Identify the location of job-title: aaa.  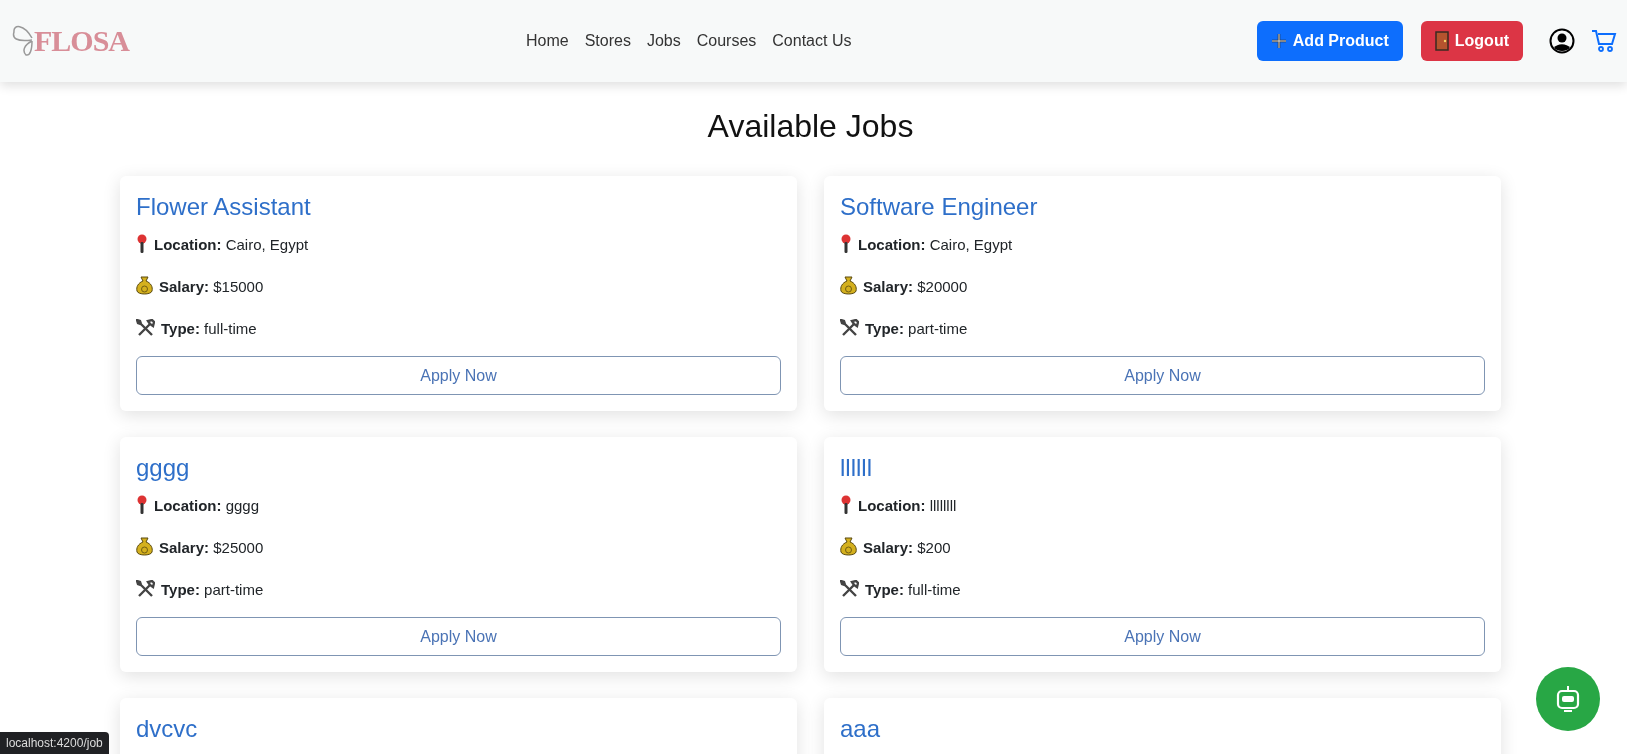
(861, 729).